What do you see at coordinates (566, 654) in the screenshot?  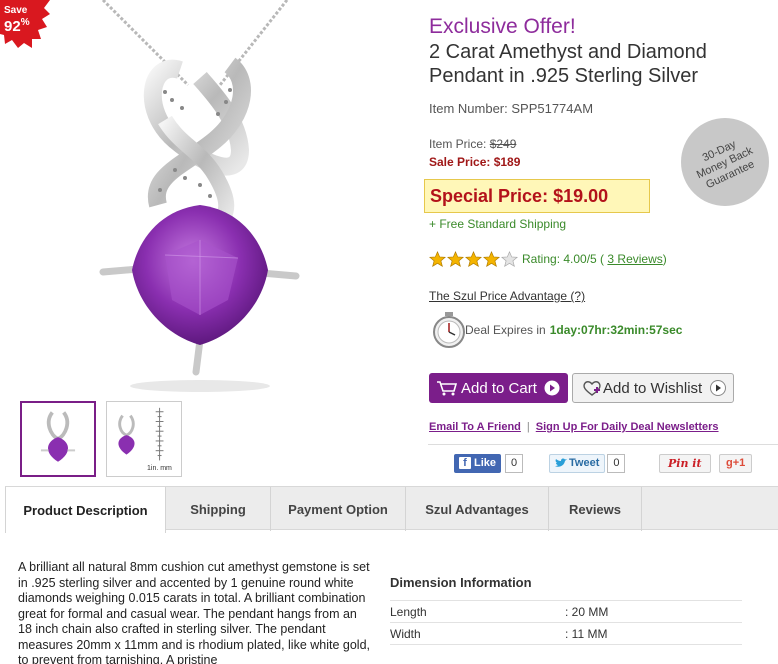 I see `dimension-row-divider` at bounding box center [566, 654].